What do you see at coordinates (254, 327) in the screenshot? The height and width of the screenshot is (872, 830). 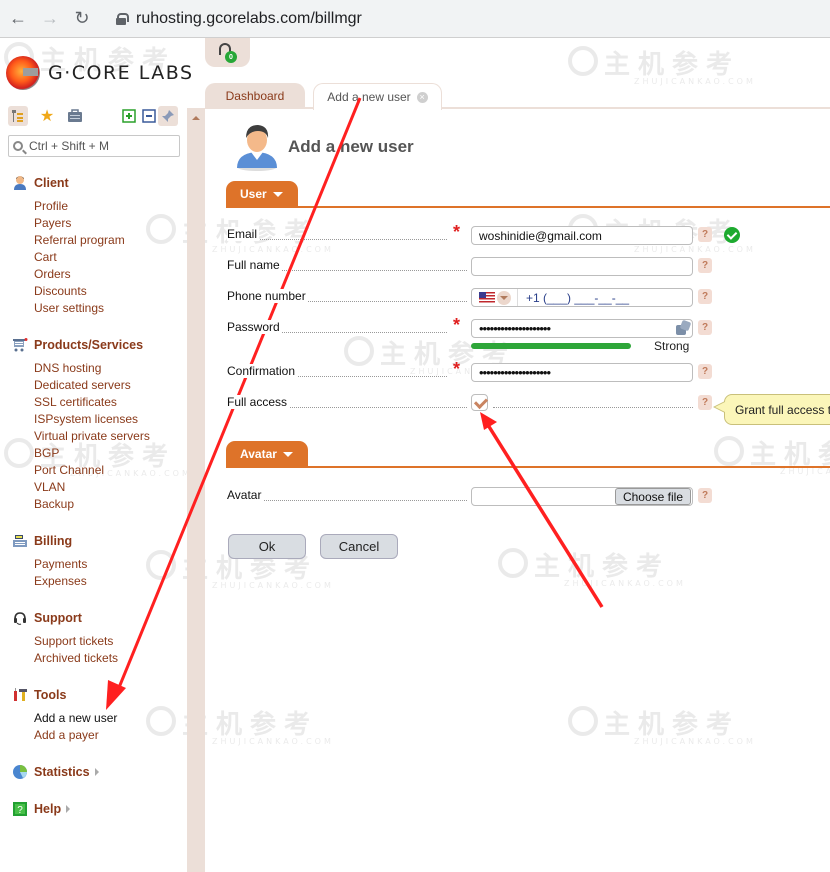 I see `password-label: Password` at bounding box center [254, 327].